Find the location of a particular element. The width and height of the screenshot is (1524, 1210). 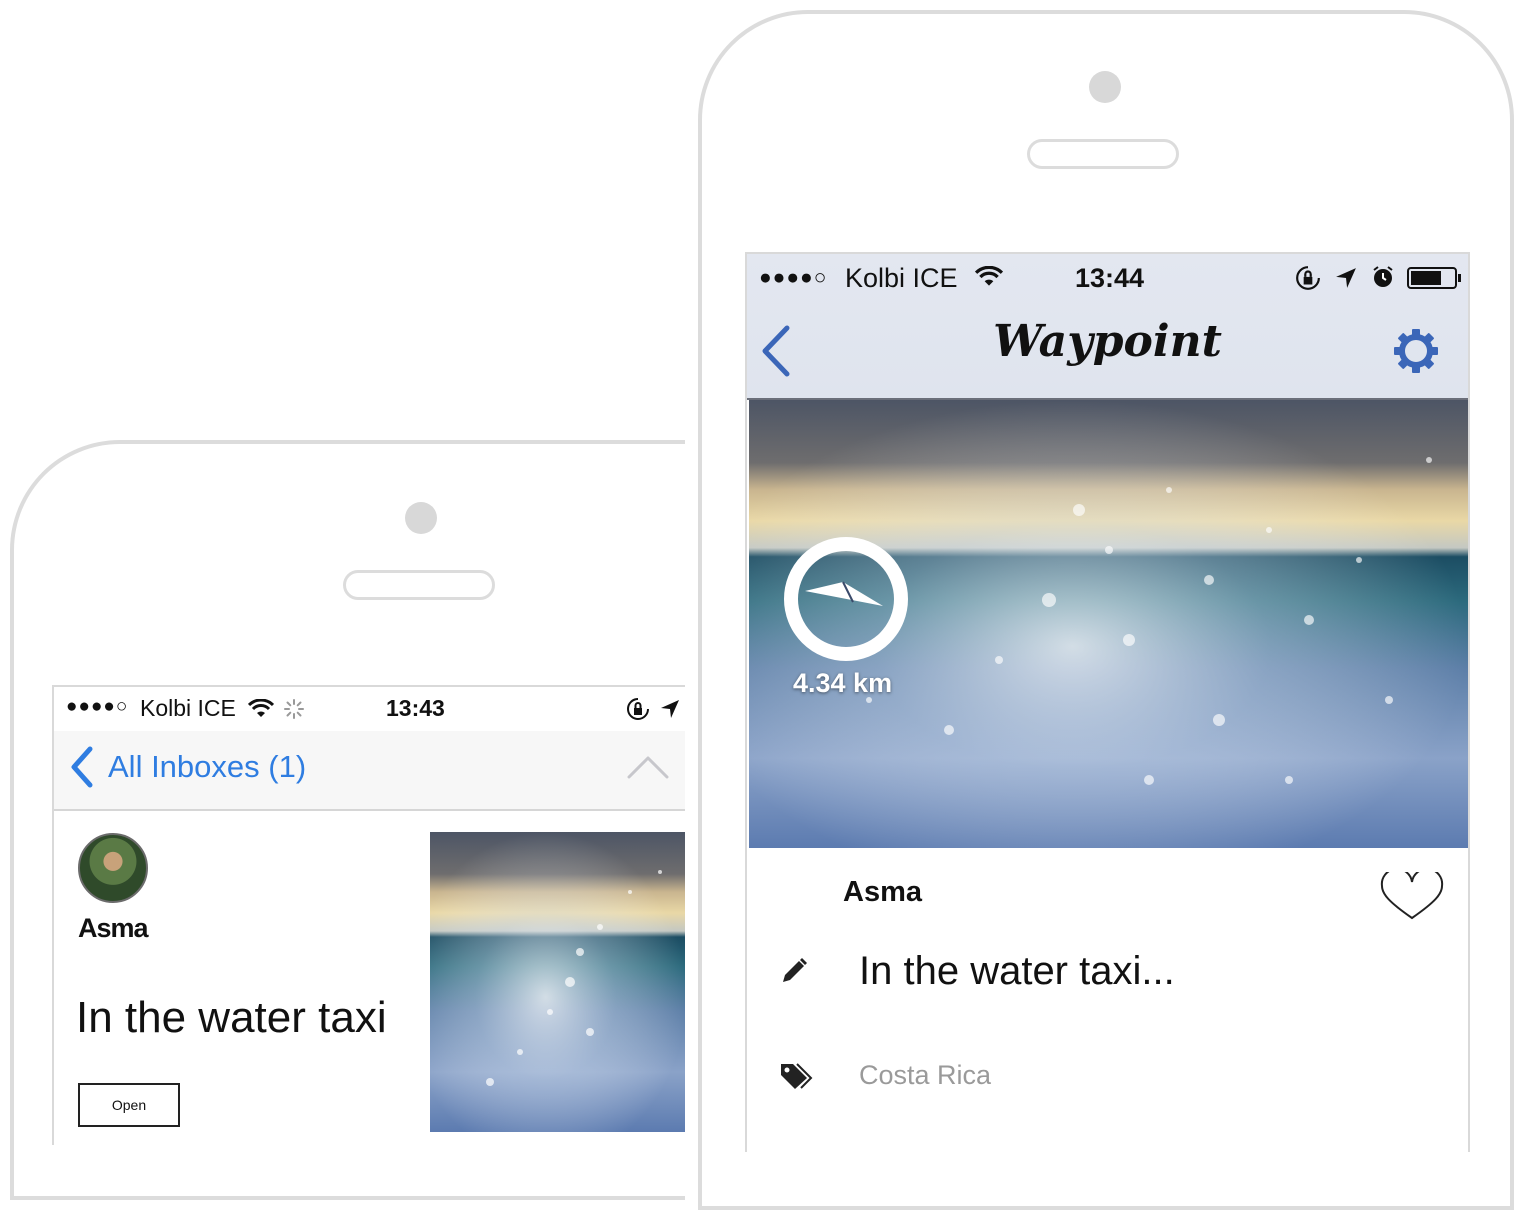

avatar is located at coordinates (113, 868).